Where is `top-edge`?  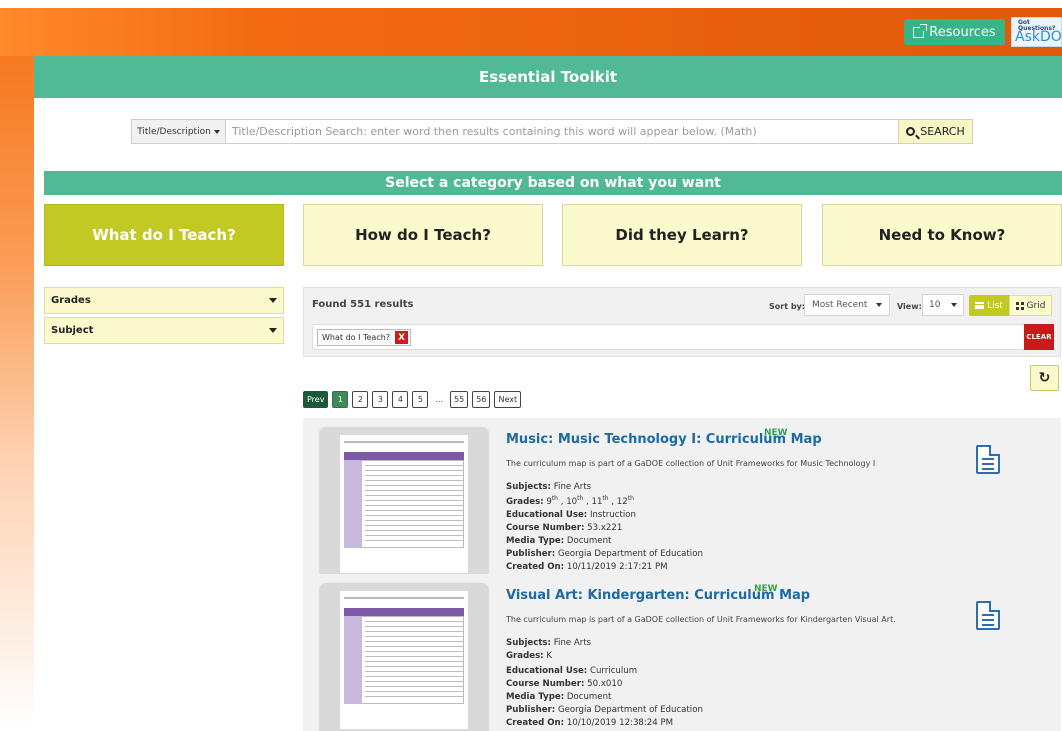 top-edge is located at coordinates (531, 4).